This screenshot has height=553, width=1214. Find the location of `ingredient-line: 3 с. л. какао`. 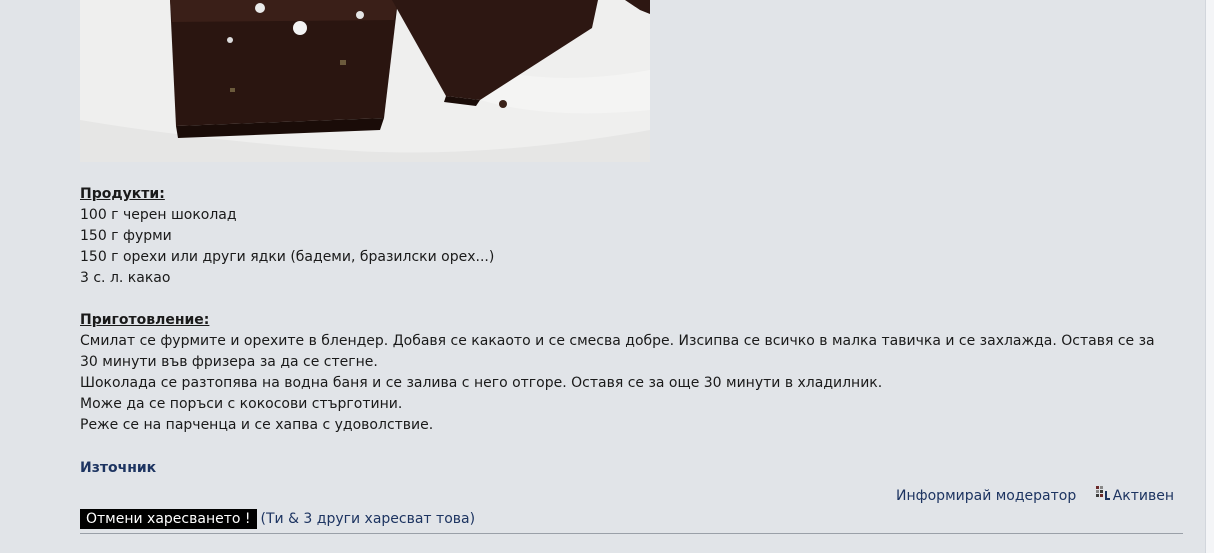

ingredient-line: 3 с. л. какао is located at coordinates (125, 278).